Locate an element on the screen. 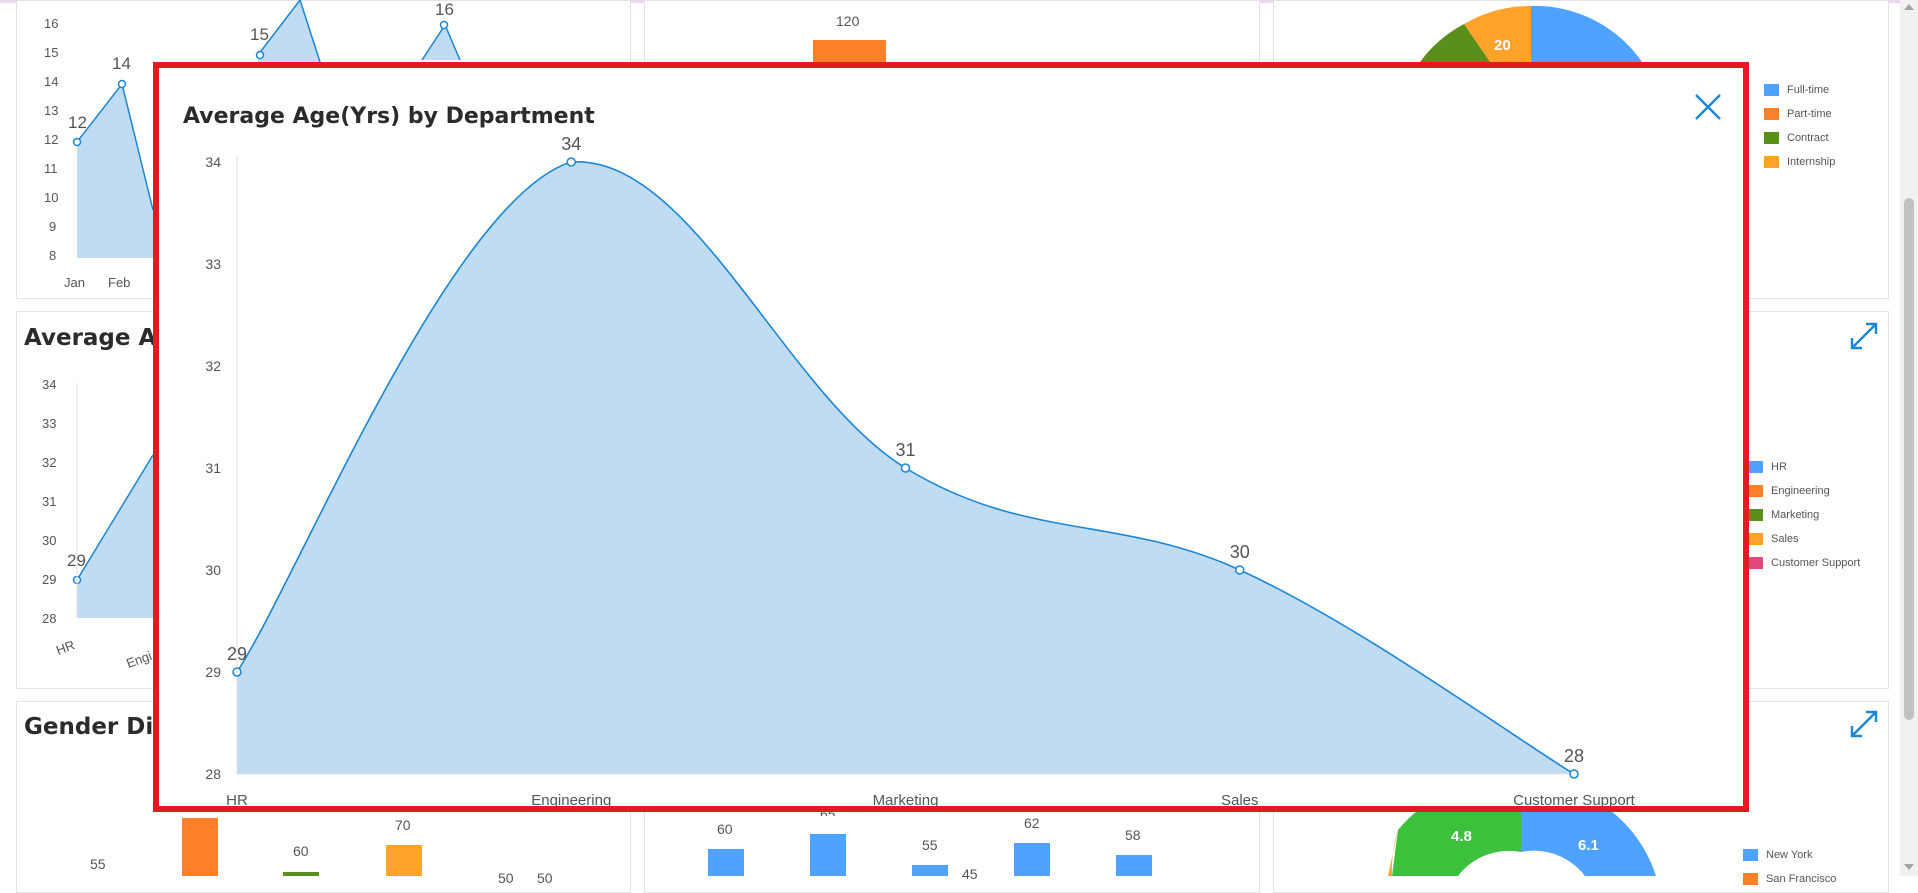  hires-y-tick: 9 is located at coordinates (53, 226).